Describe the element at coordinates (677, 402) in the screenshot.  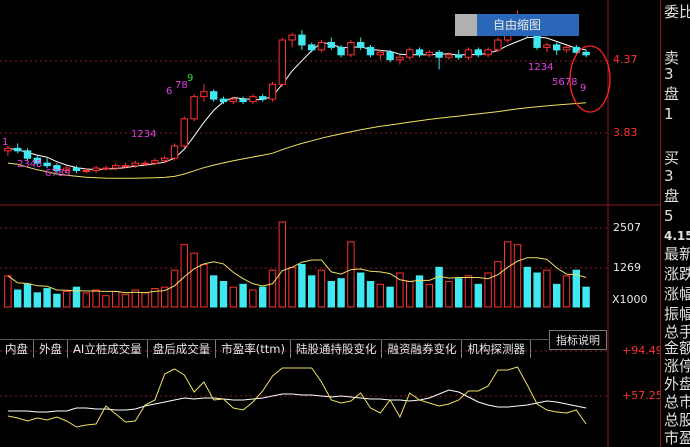
I see `side-label-18: 总市` at that location.